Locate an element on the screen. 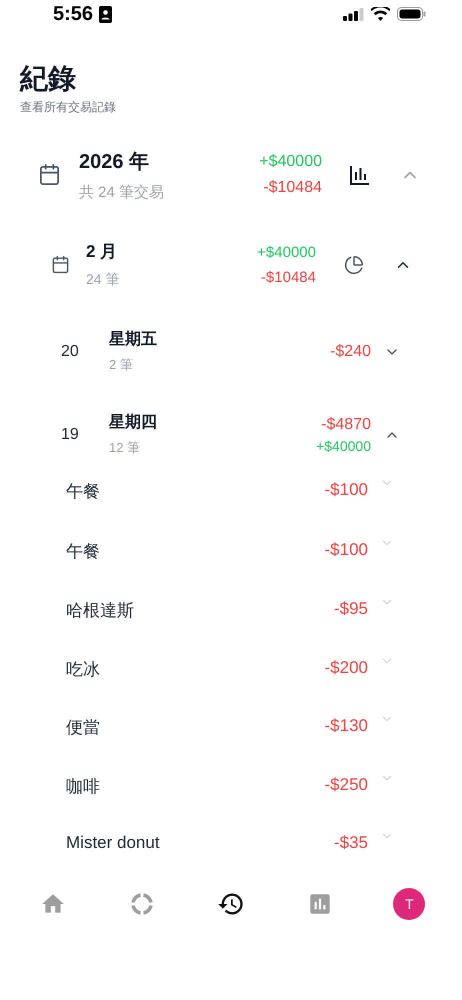 Image resolution: width=462 pixels, height=1000 pixels. transaction-amount: -$250 is located at coordinates (346, 784).